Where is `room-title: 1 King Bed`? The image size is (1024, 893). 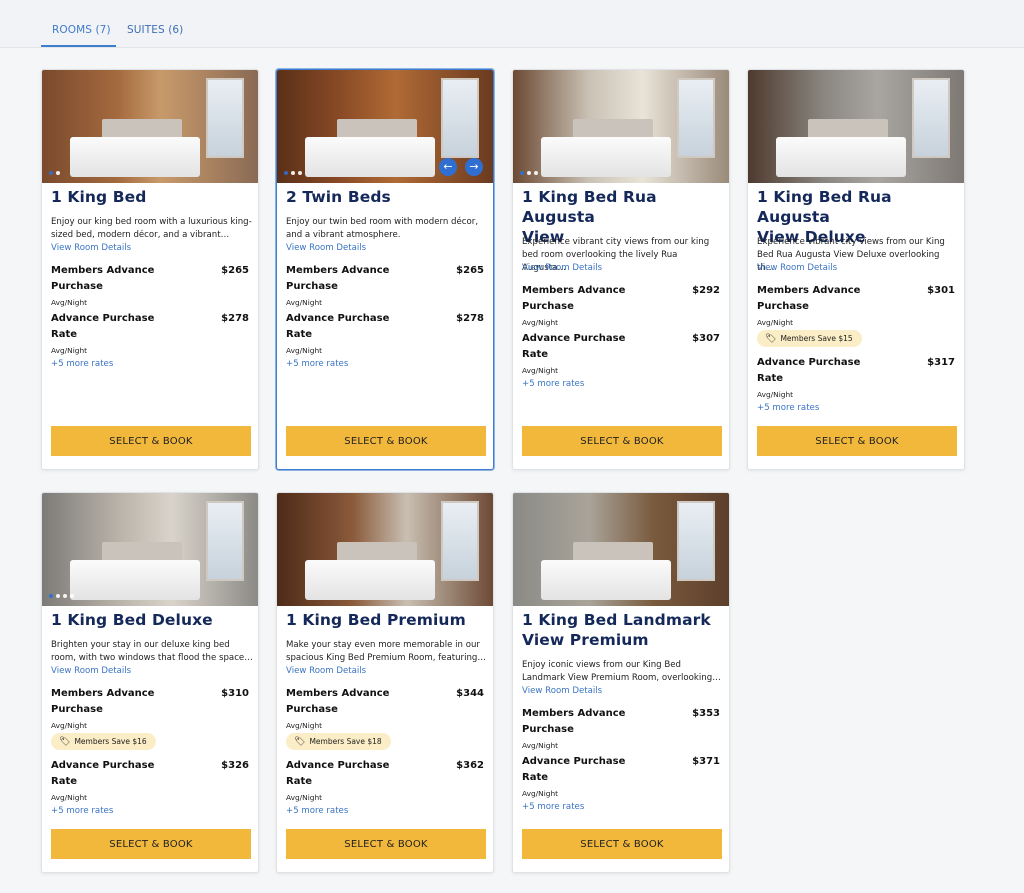
room-title: 1 King Bed is located at coordinates (99, 197).